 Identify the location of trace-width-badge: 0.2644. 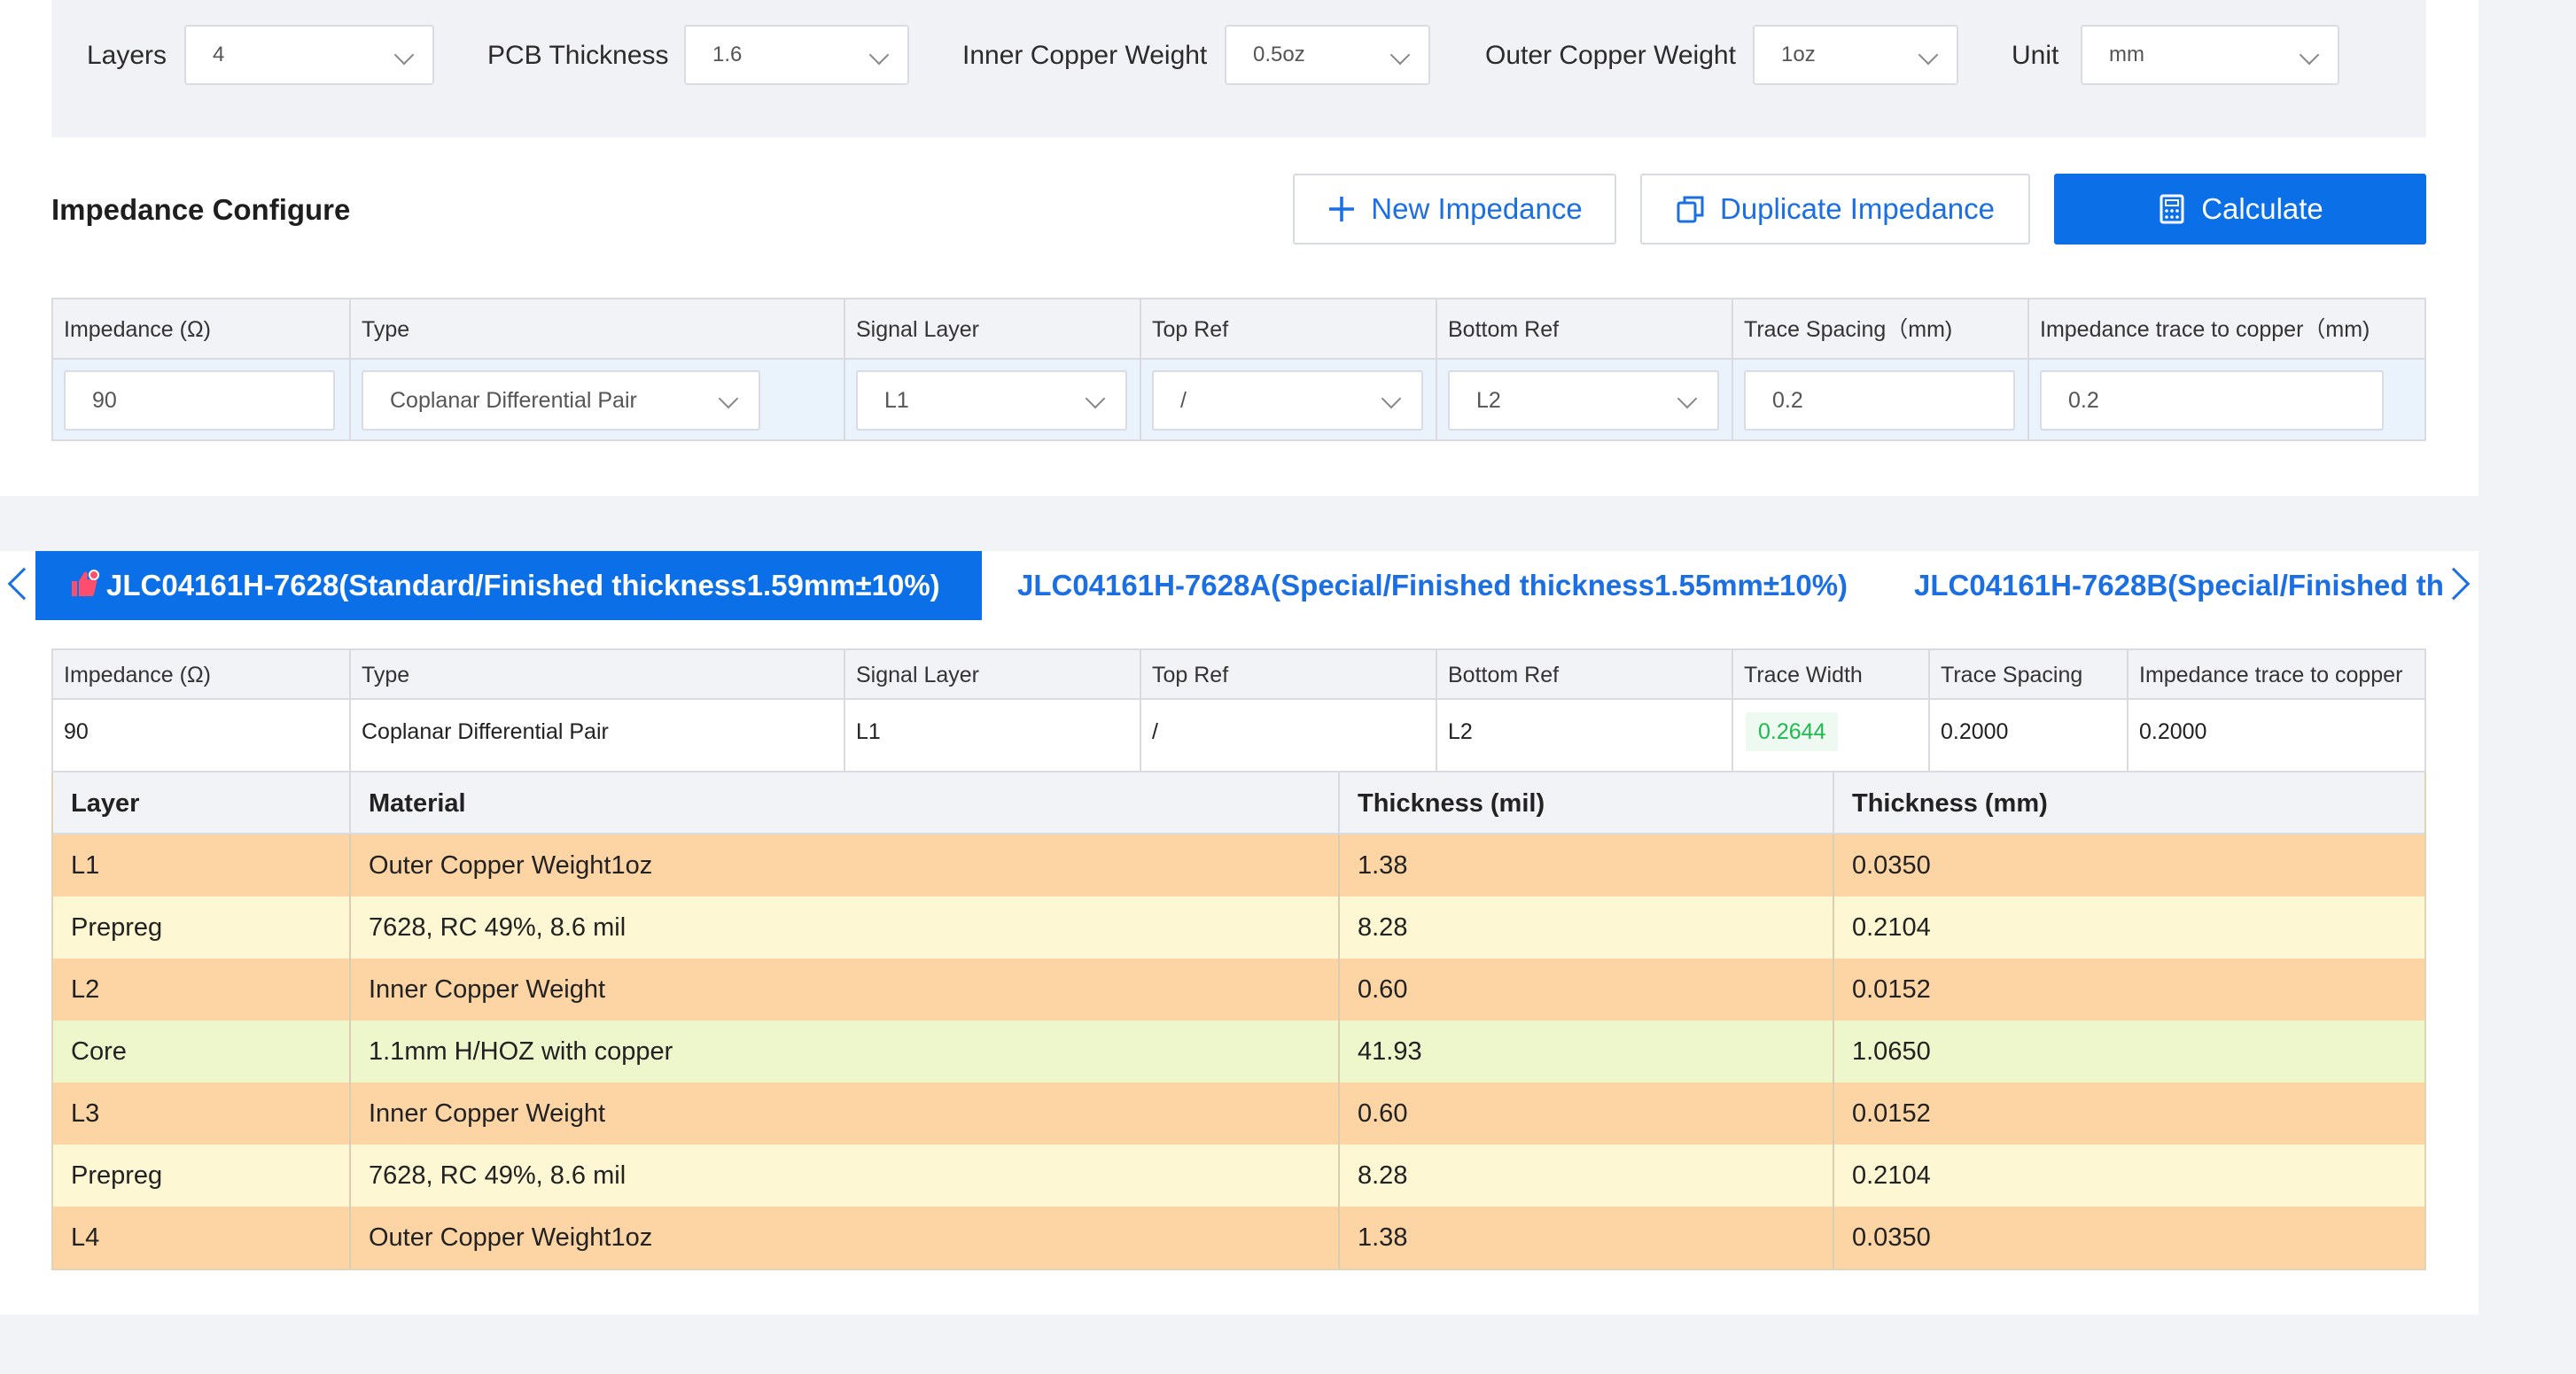
(1793, 731).